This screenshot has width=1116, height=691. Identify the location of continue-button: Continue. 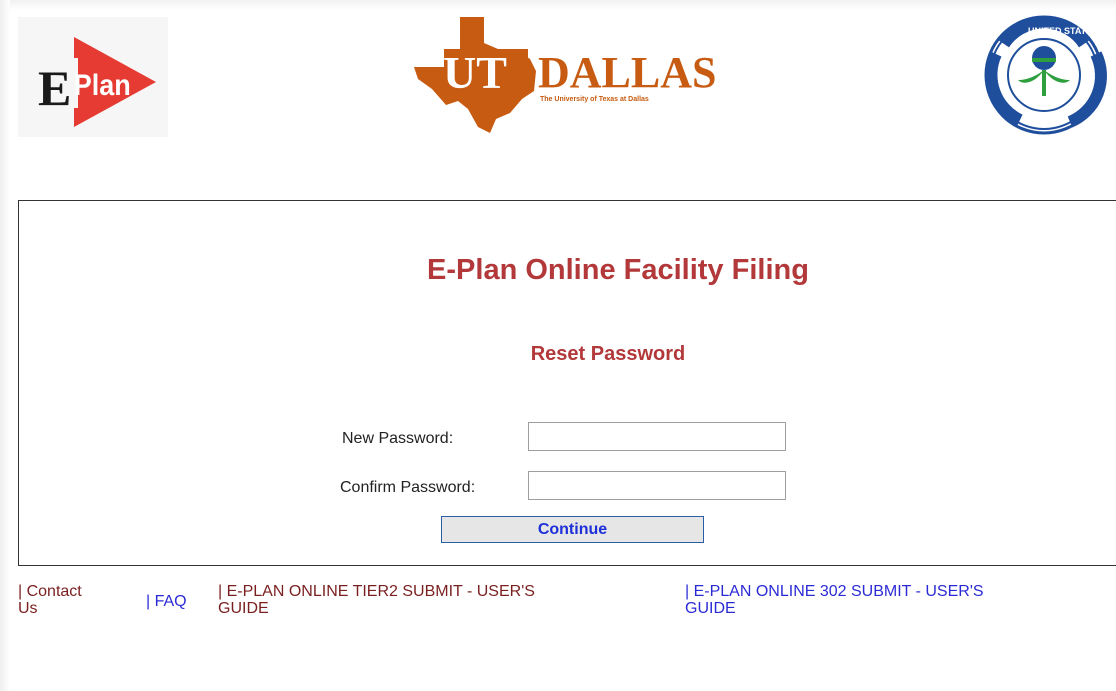
(572, 529).